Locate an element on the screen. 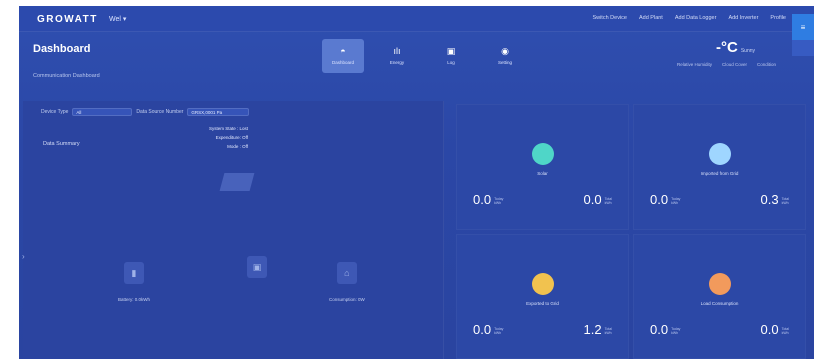 The height and width of the screenshot is (359, 818). solar-indicator is located at coordinates (542, 154).